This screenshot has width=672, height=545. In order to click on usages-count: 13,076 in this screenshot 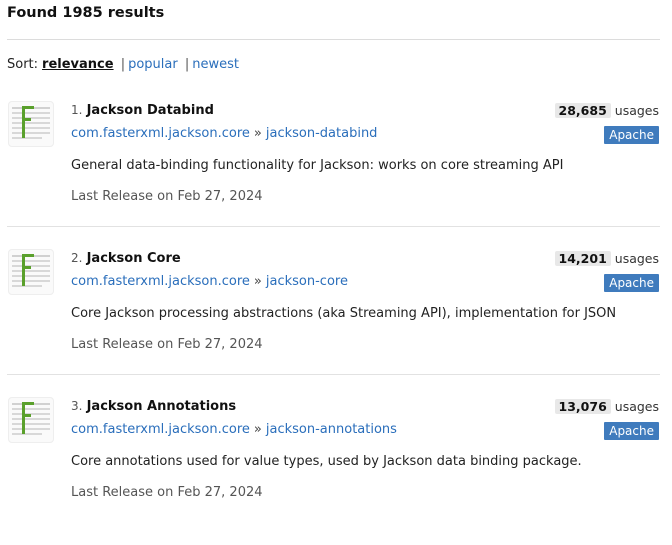, I will do `click(582, 406)`.